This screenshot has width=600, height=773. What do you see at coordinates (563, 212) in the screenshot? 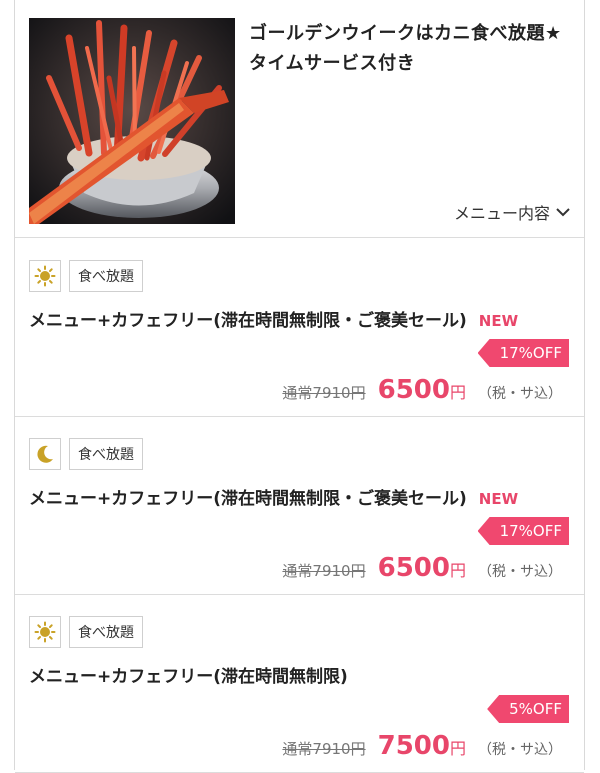
I see `chevron-down-icon` at bounding box center [563, 212].